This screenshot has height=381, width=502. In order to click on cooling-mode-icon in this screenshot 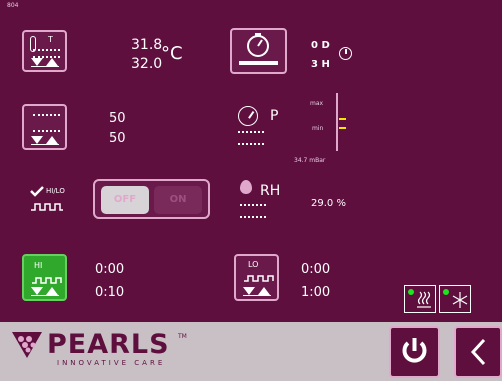, I will do `click(455, 299)`.